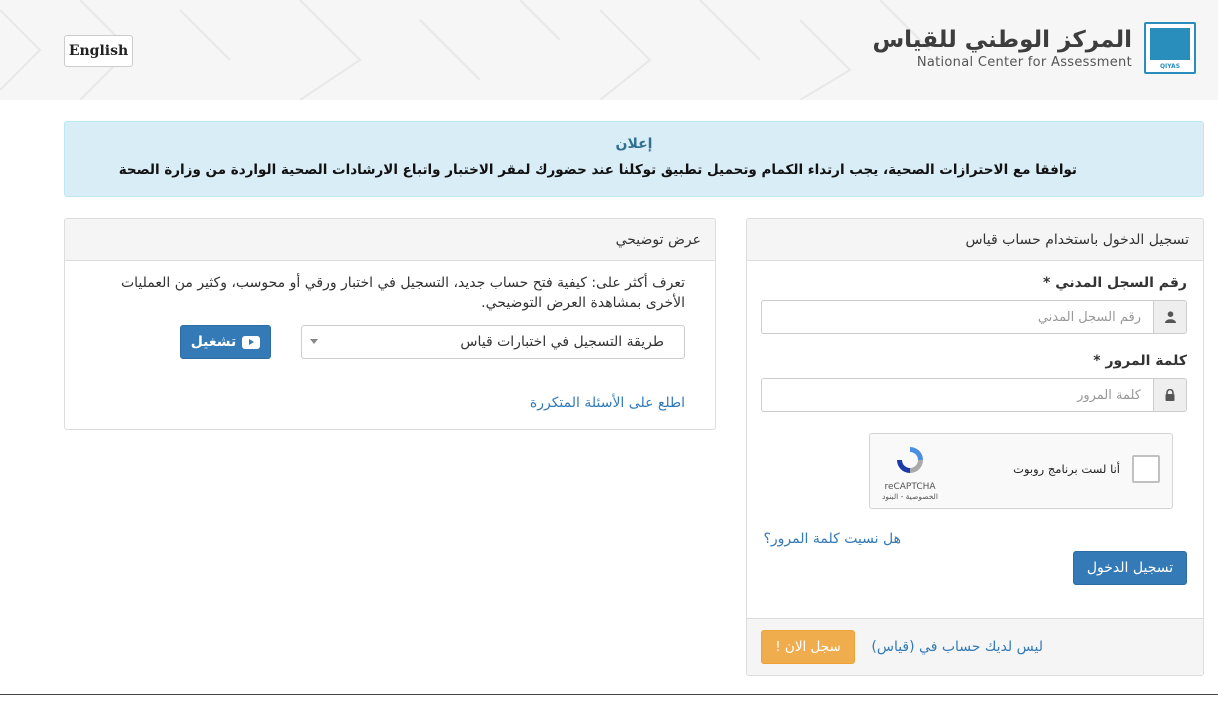  I want to click on user-icon, so click(1170, 317).